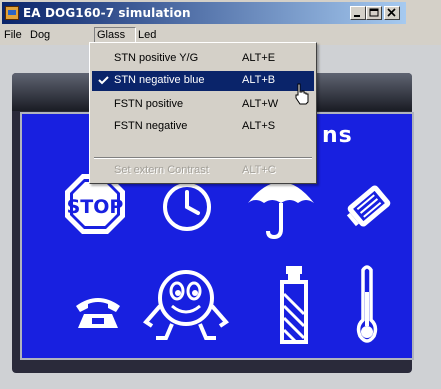 Image resolution: width=441 pixels, height=389 pixels. Describe the element at coordinates (156, 58) in the screenshot. I see `menu-item-label: STN positive Y/G` at that location.